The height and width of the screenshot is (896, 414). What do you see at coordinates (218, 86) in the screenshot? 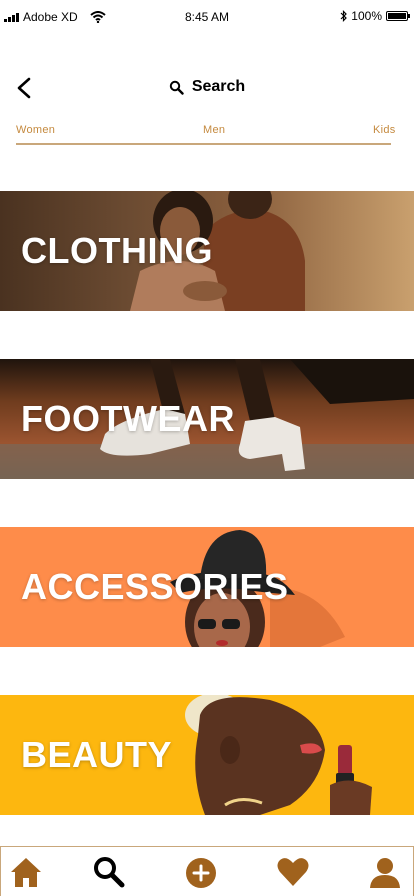
I see `page-title: Search` at bounding box center [218, 86].